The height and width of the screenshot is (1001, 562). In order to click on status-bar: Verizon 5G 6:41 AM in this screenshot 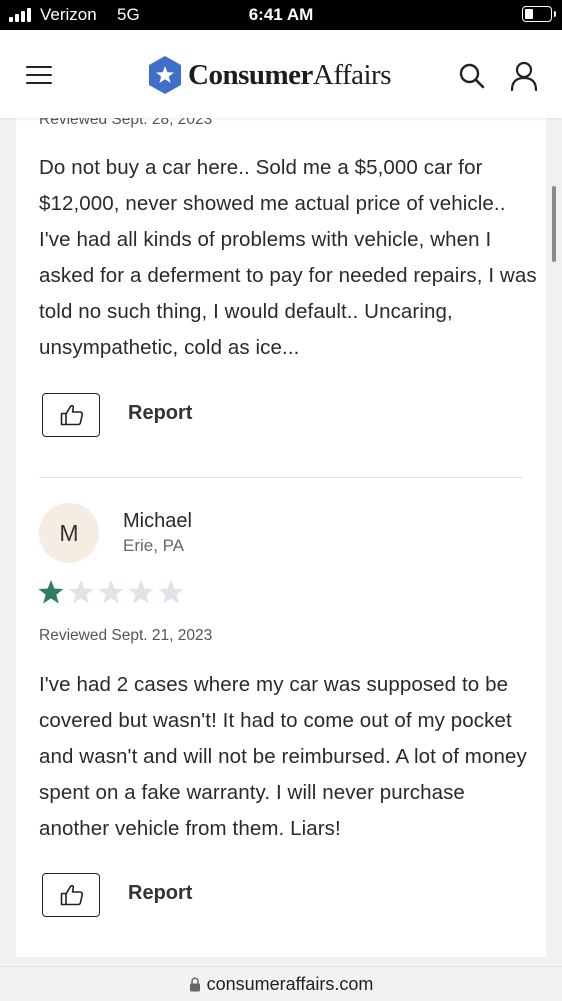, I will do `click(281, 15)`.